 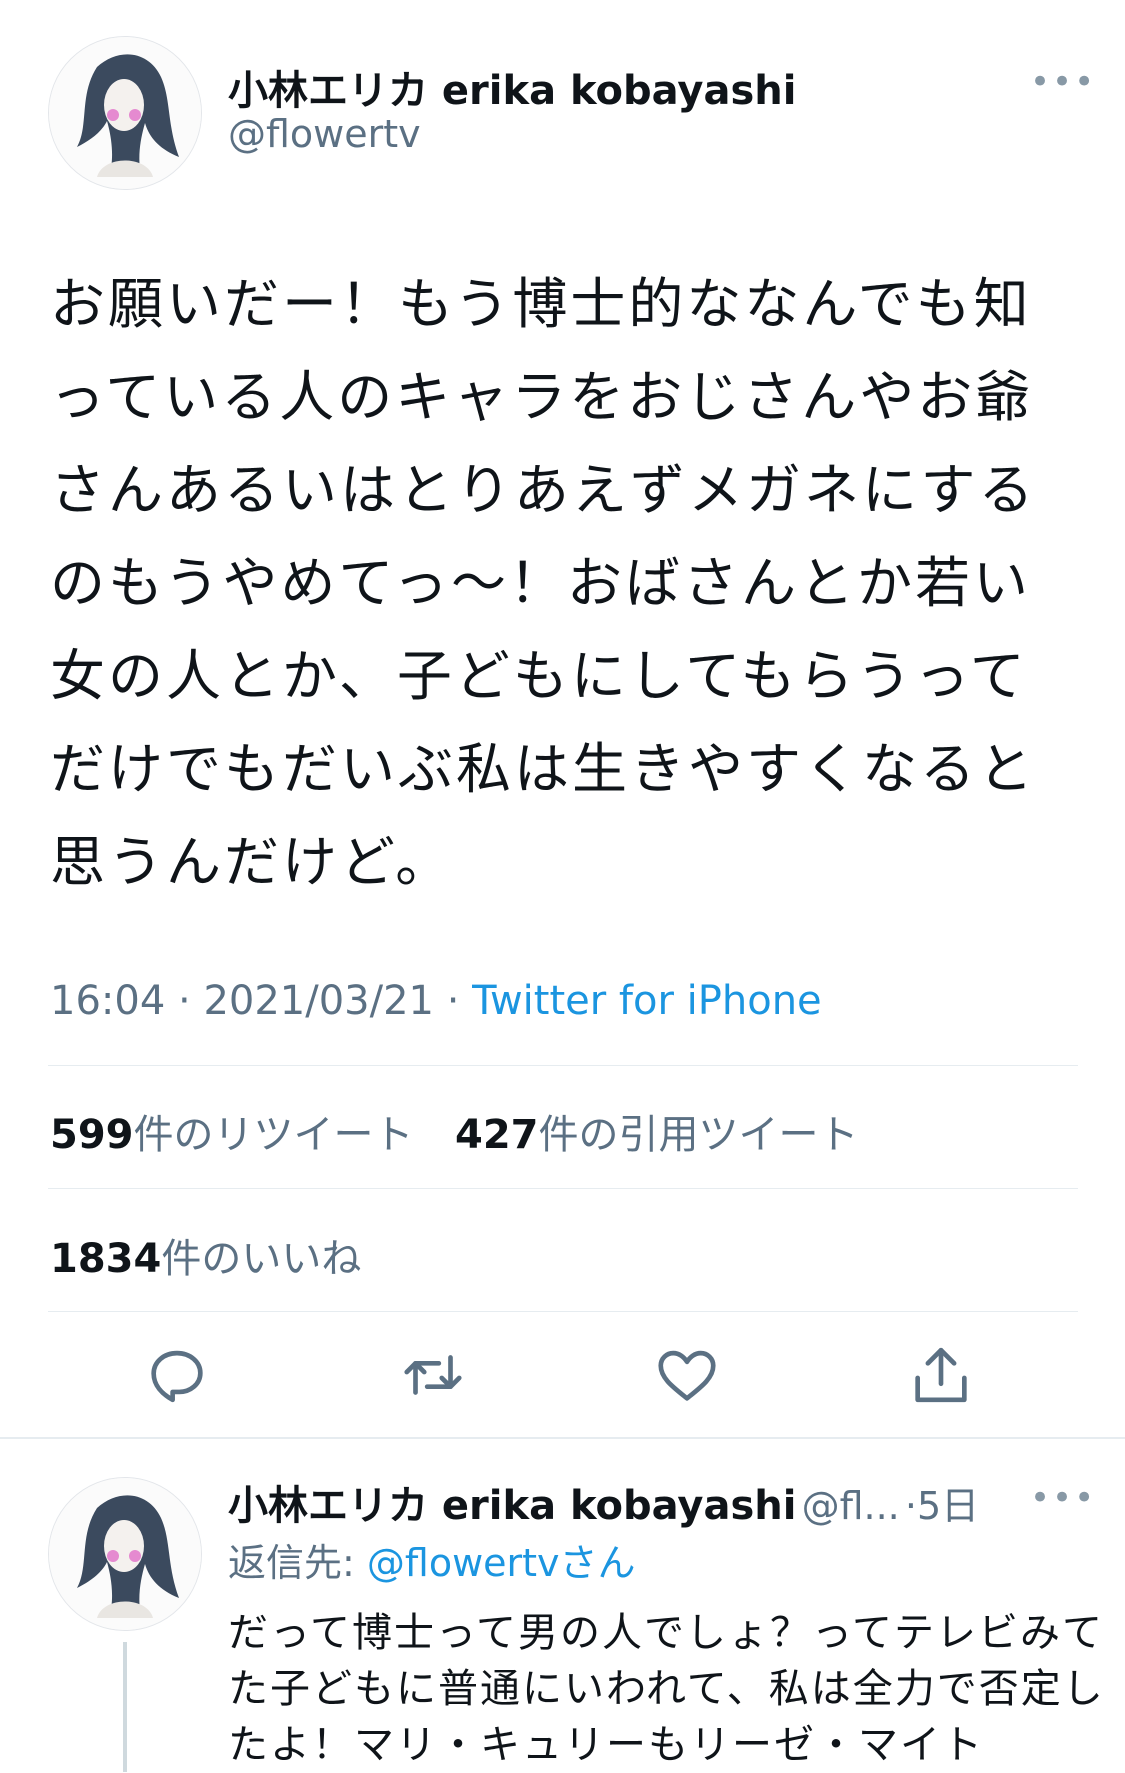 I want to click on reply-author-name: 小林エリカ erika kobayashi, so click(x=512, y=1506).